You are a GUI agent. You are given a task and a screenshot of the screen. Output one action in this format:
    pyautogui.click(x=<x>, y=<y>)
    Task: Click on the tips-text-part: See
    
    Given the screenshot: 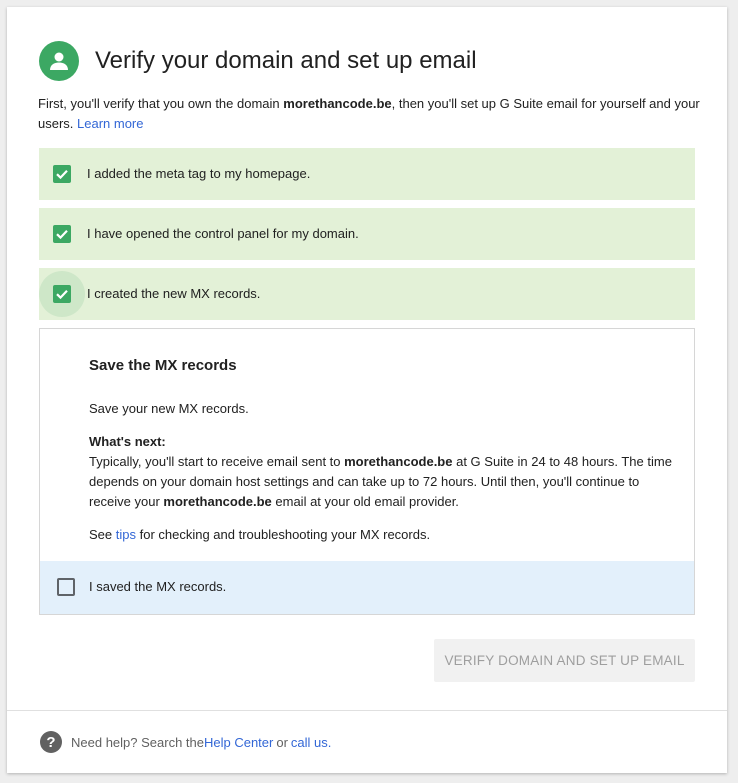 What is the action you would take?
    pyautogui.click(x=102, y=534)
    